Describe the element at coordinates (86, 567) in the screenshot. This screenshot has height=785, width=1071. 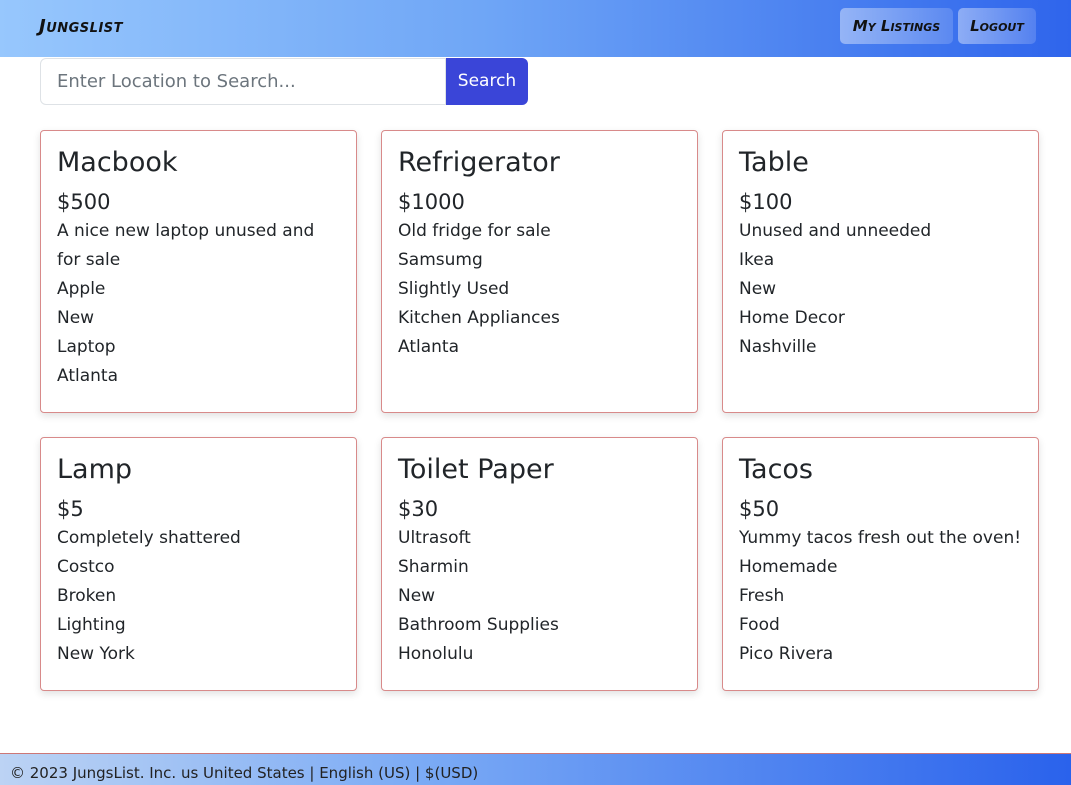
I see `listing-brand: Costco` at that location.